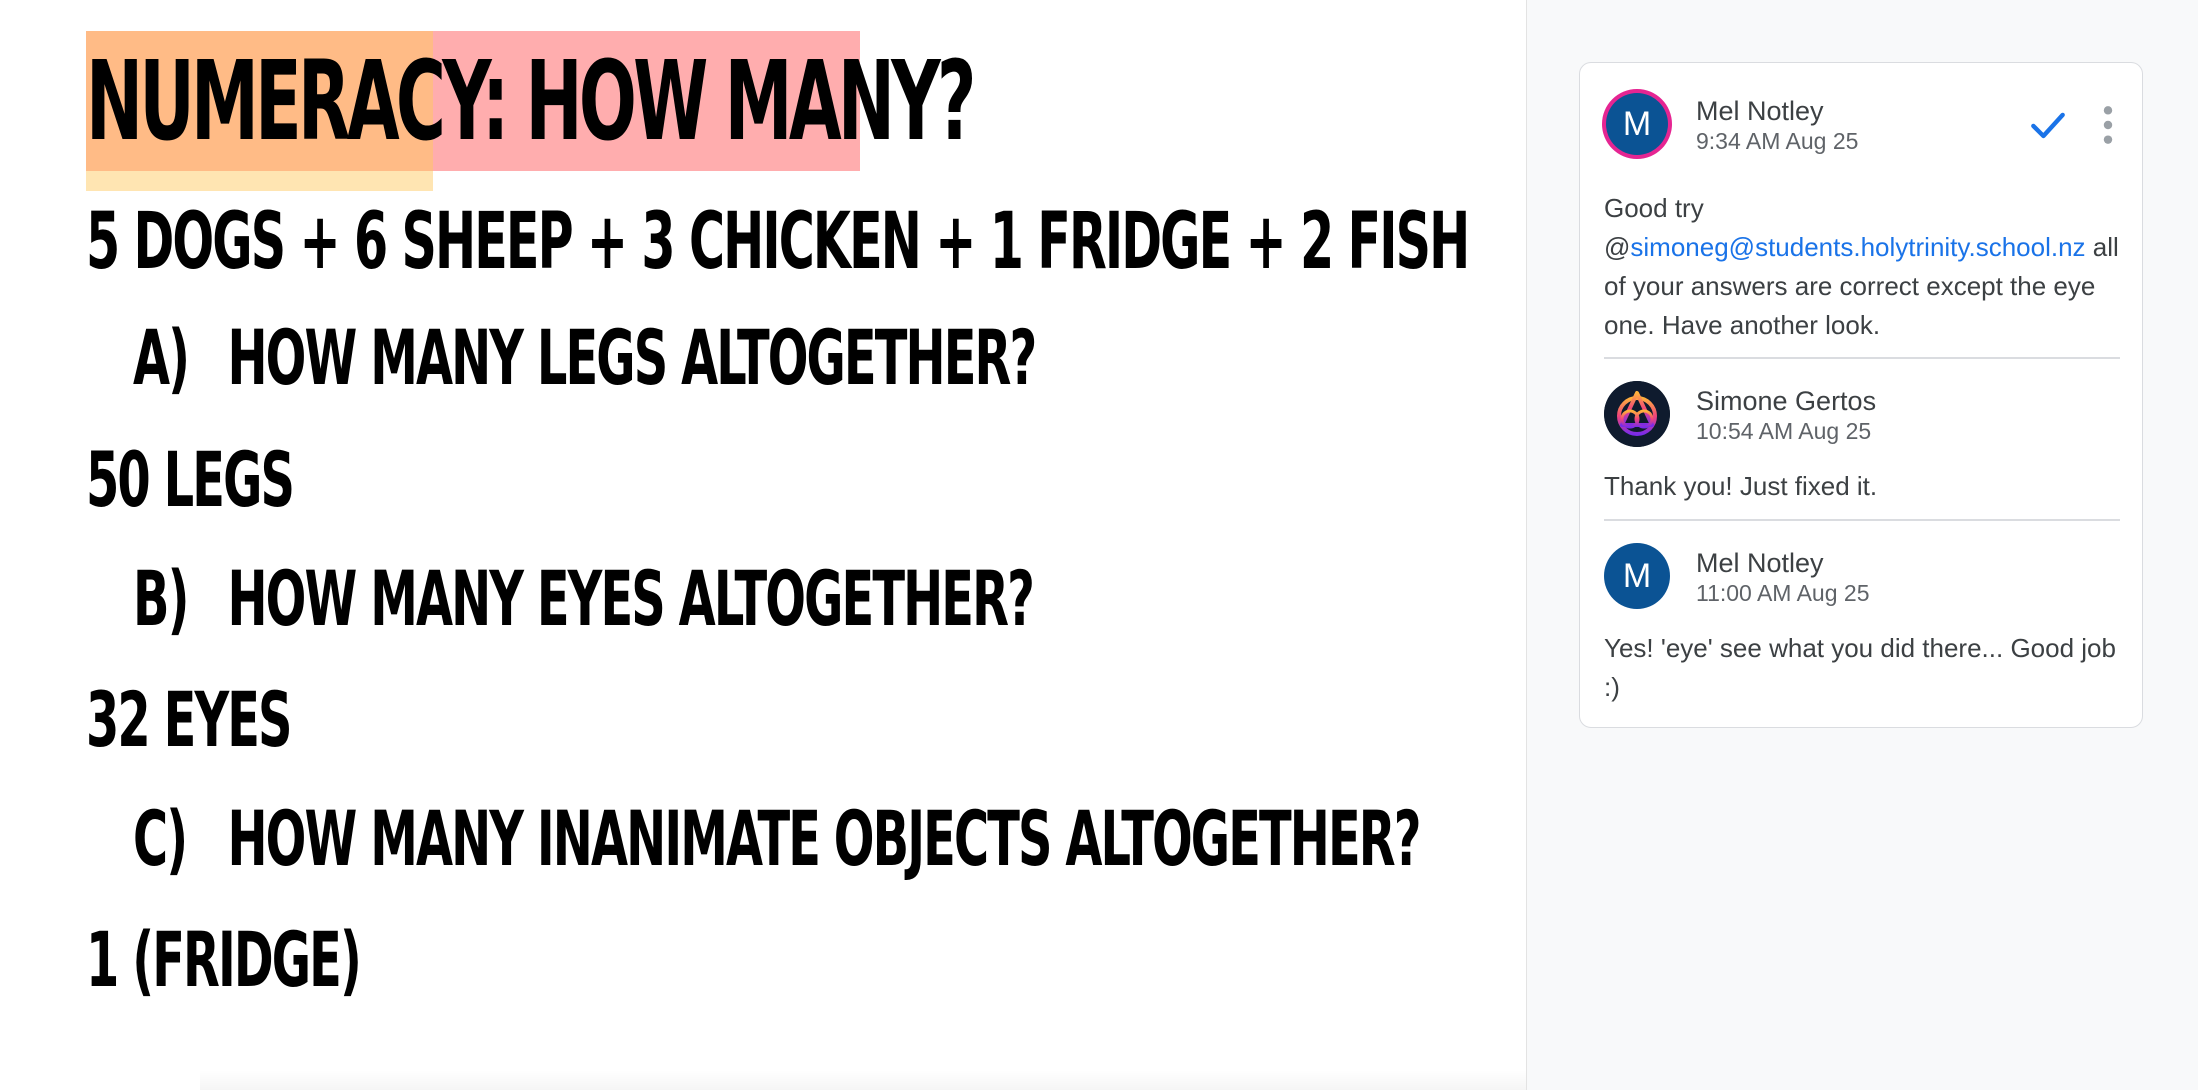 This screenshot has width=2198, height=1090. What do you see at coordinates (160, 838) in the screenshot?
I see `question-label: C)` at bounding box center [160, 838].